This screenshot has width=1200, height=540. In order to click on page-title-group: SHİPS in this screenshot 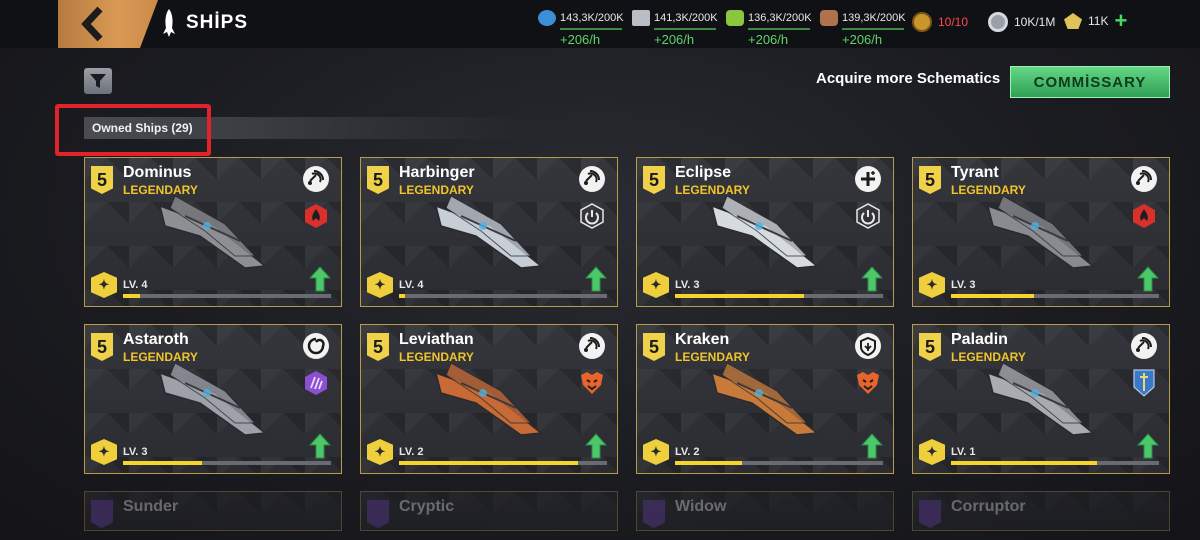, I will do `click(204, 23)`.